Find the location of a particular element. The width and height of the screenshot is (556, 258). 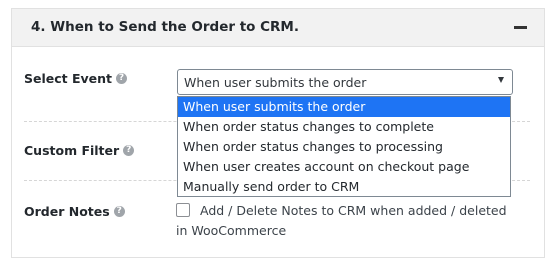

order-notes-label-text: Order Notes is located at coordinates (67, 211).